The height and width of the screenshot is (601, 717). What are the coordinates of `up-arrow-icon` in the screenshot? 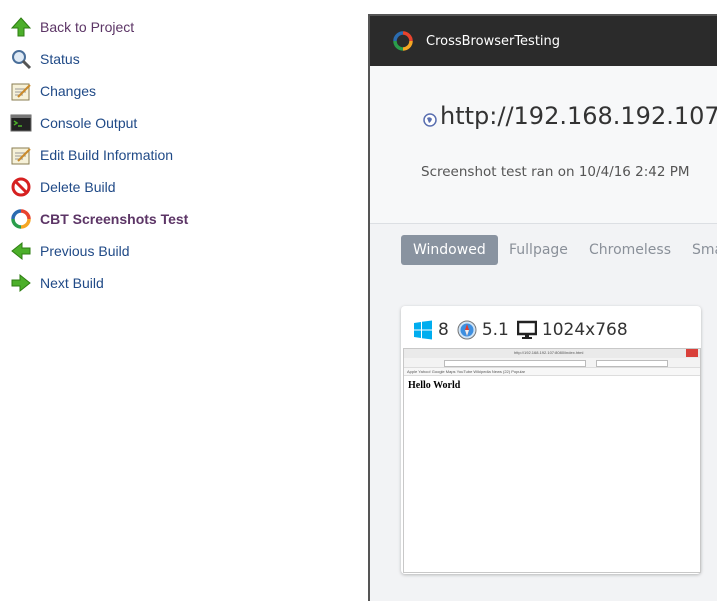 It's located at (21, 27).